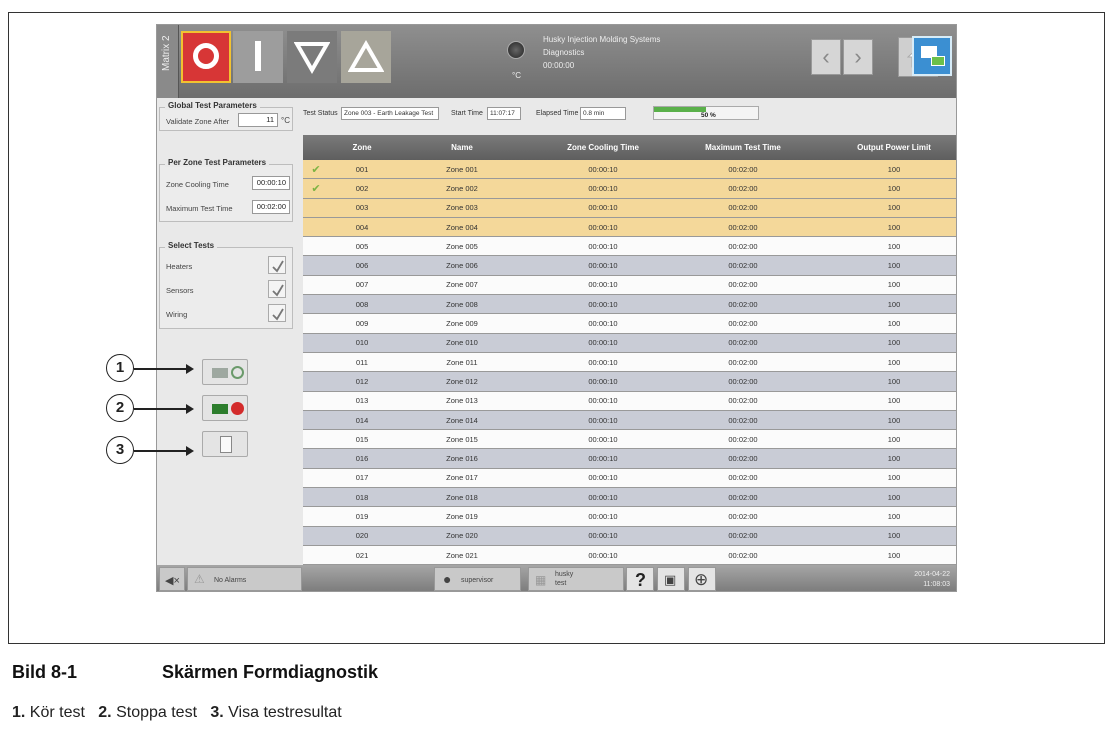 Image resolution: width=1113 pixels, height=740 pixels. What do you see at coordinates (362, 362) in the screenshot?
I see `zone-cell: 011` at bounding box center [362, 362].